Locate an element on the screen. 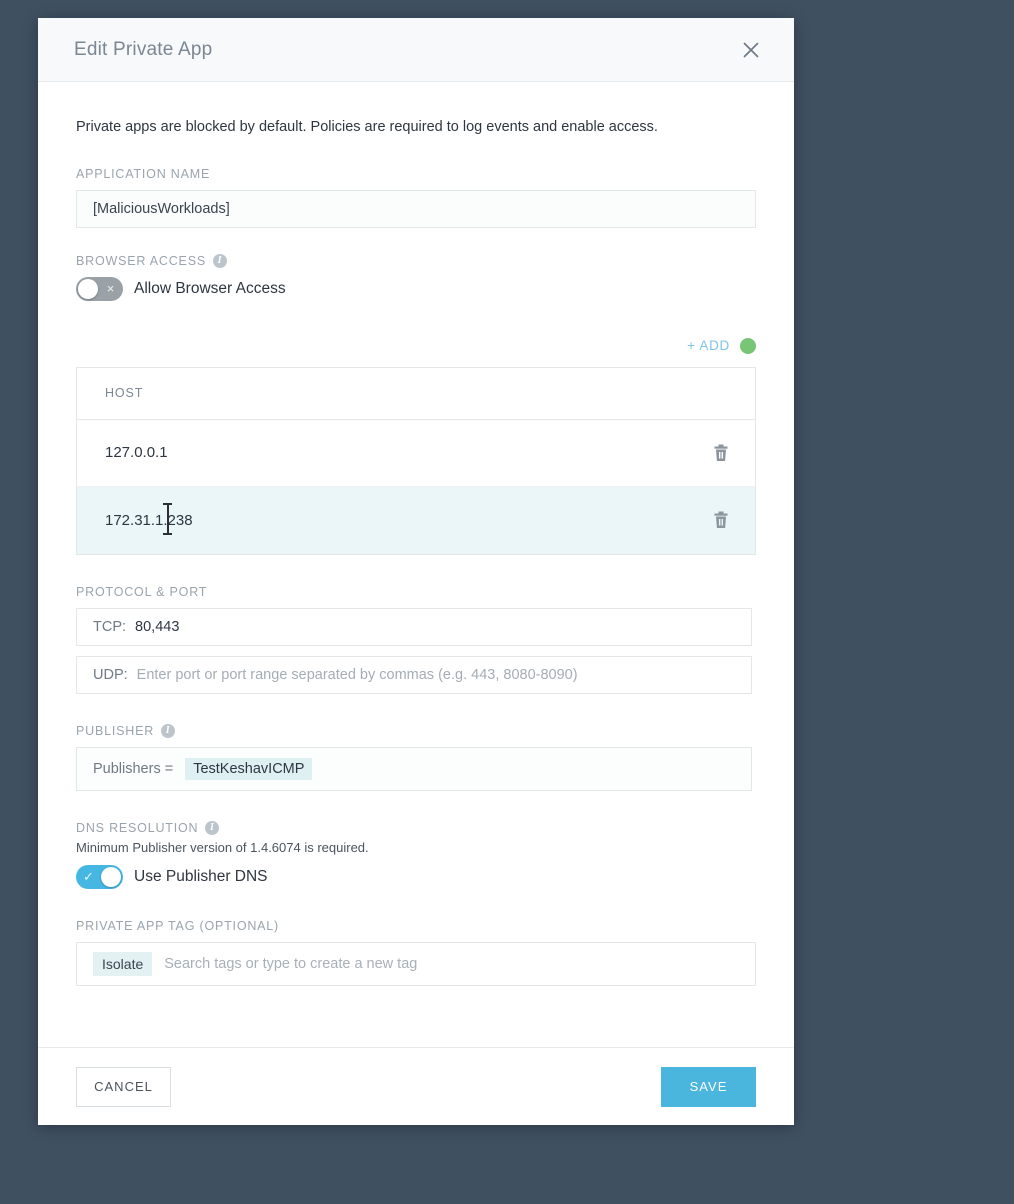  allow-browser-access-label: Allow Browser Access is located at coordinates (210, 288).